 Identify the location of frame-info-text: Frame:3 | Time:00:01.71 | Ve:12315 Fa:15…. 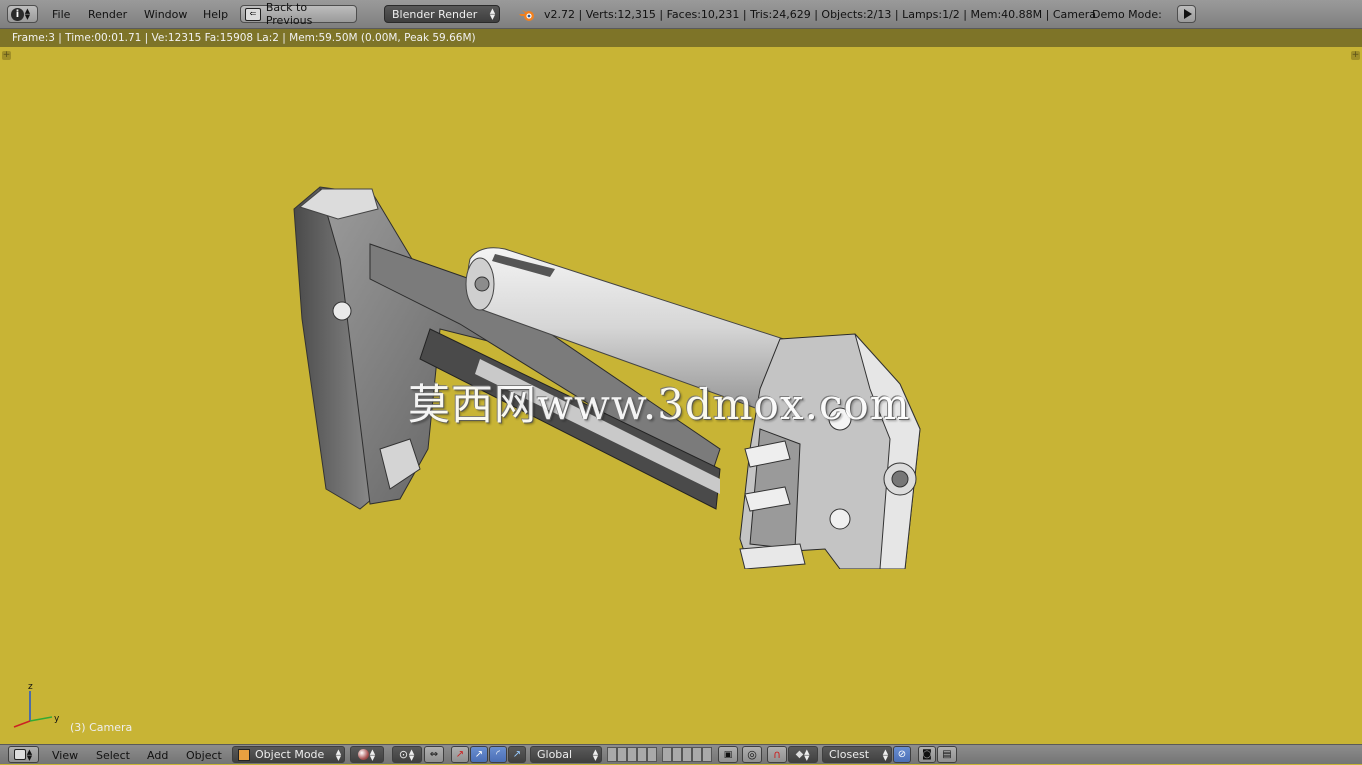
(244, 38).